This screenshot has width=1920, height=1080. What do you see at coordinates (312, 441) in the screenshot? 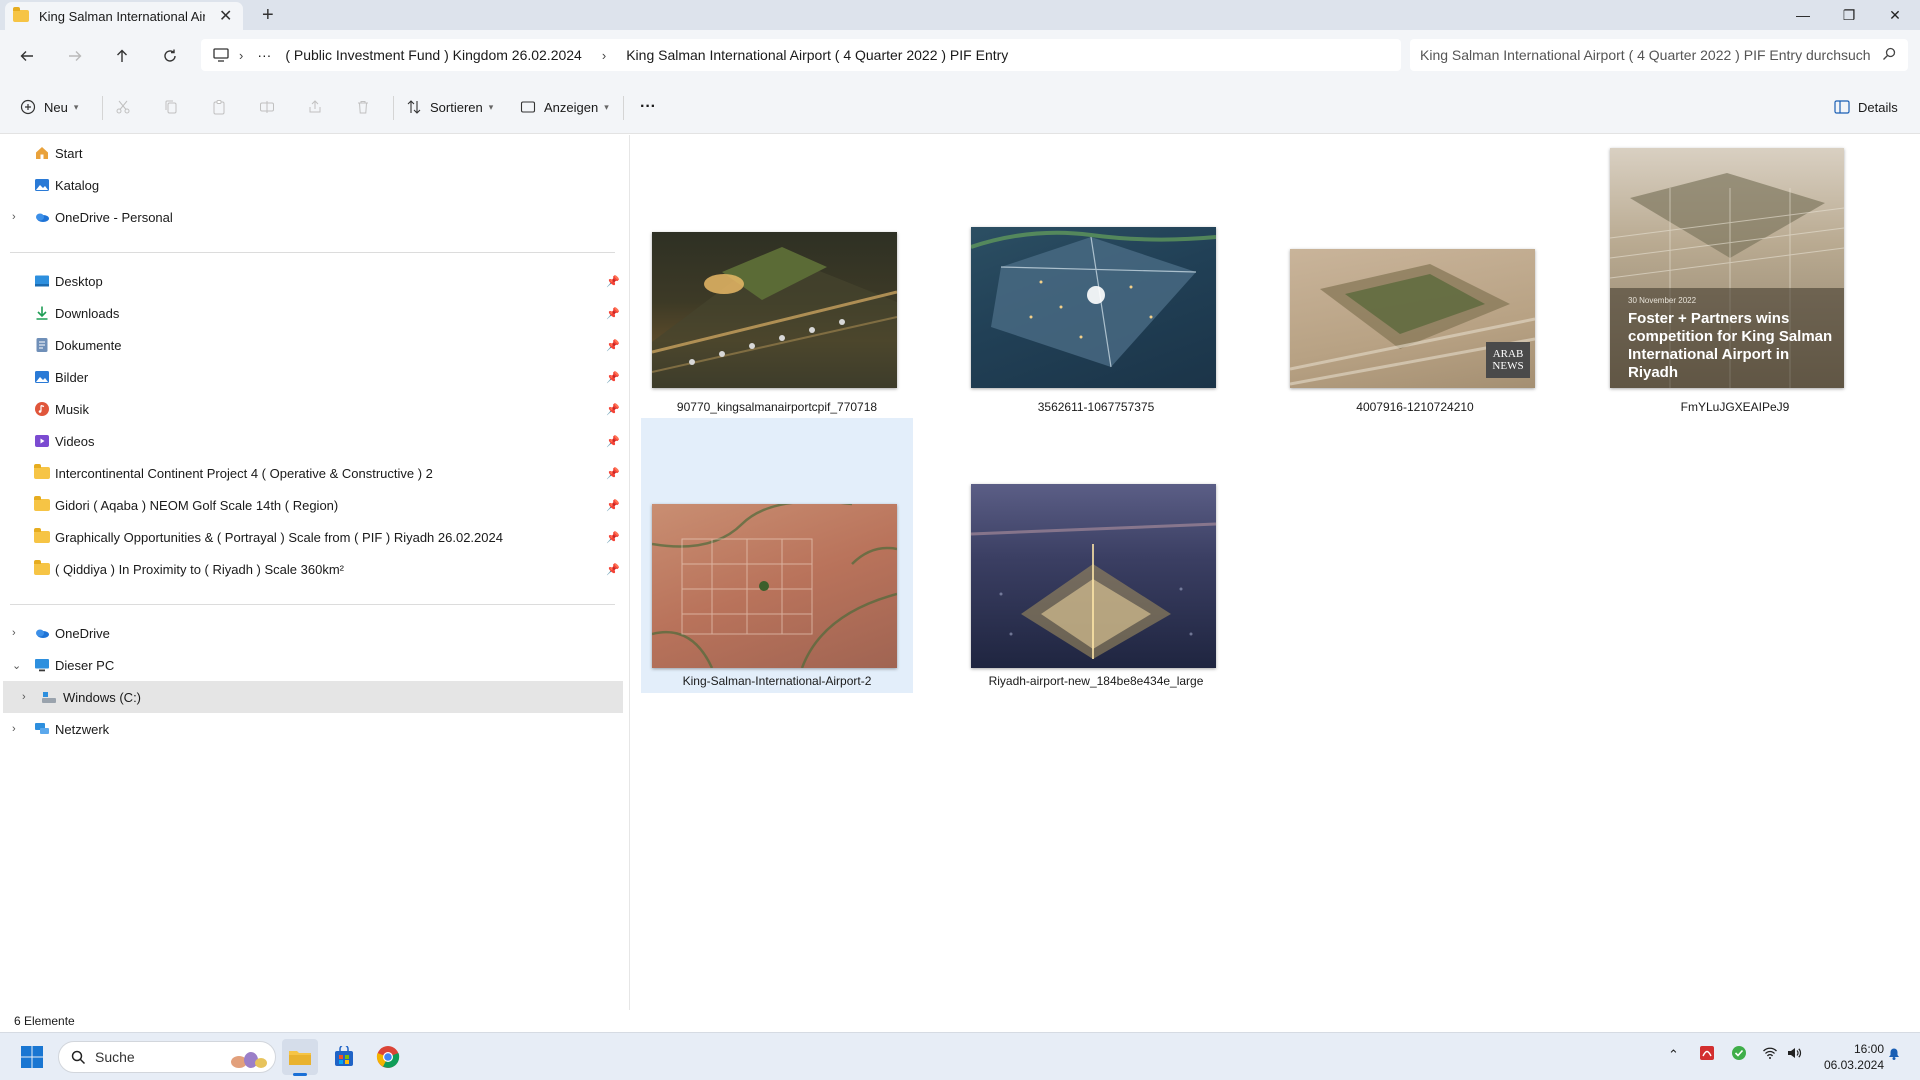
I see `sidebar-item-videos: Videos 📌` at bounding box center [312, 441].